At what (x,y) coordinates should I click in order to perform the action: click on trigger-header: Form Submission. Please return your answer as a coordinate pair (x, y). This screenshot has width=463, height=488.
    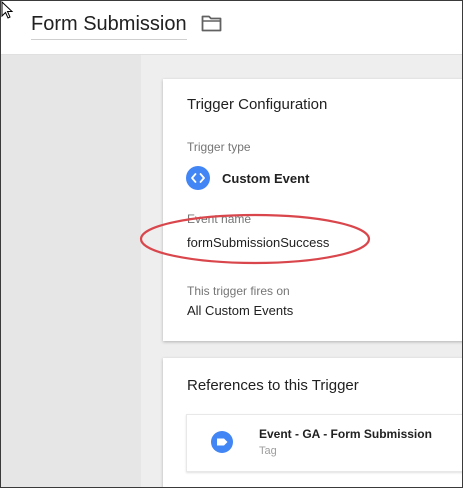
    Looking at the image, I should click on (231, 28).